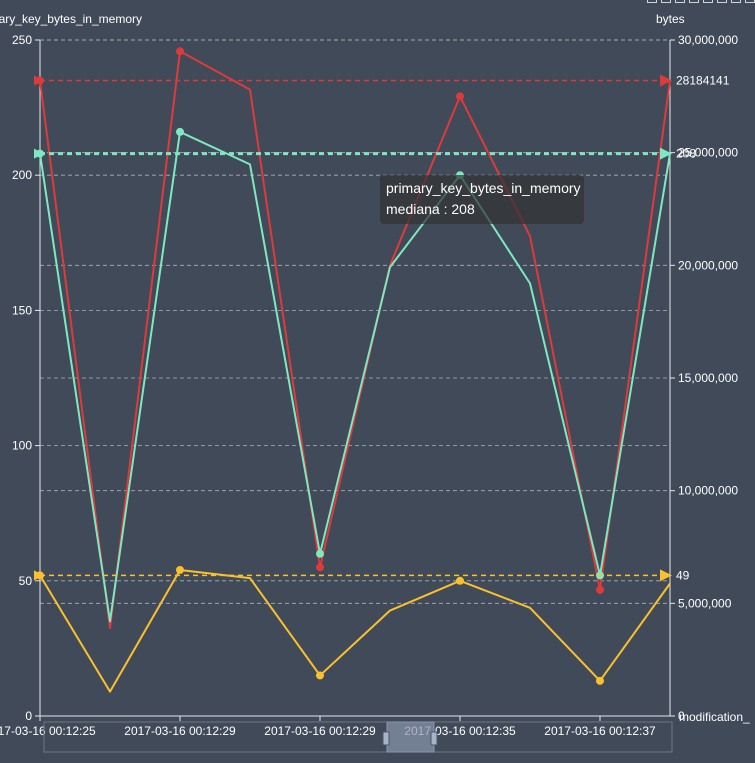  What do you see at coordinates (22, 40) in the screenshot?
I see `left-axis-tick-label: 250` at bounding box center [22, 40].